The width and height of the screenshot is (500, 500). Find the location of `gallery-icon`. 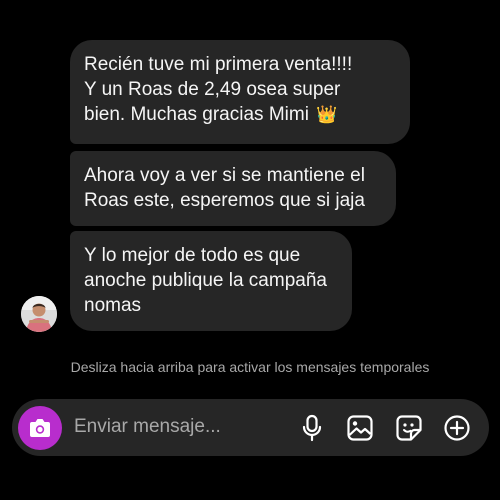

gallery-icon is located at coordinates (360, 428).